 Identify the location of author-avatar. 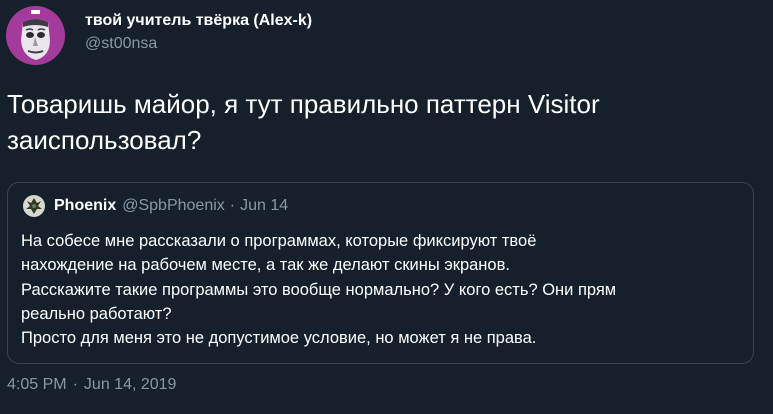
(35, 35).